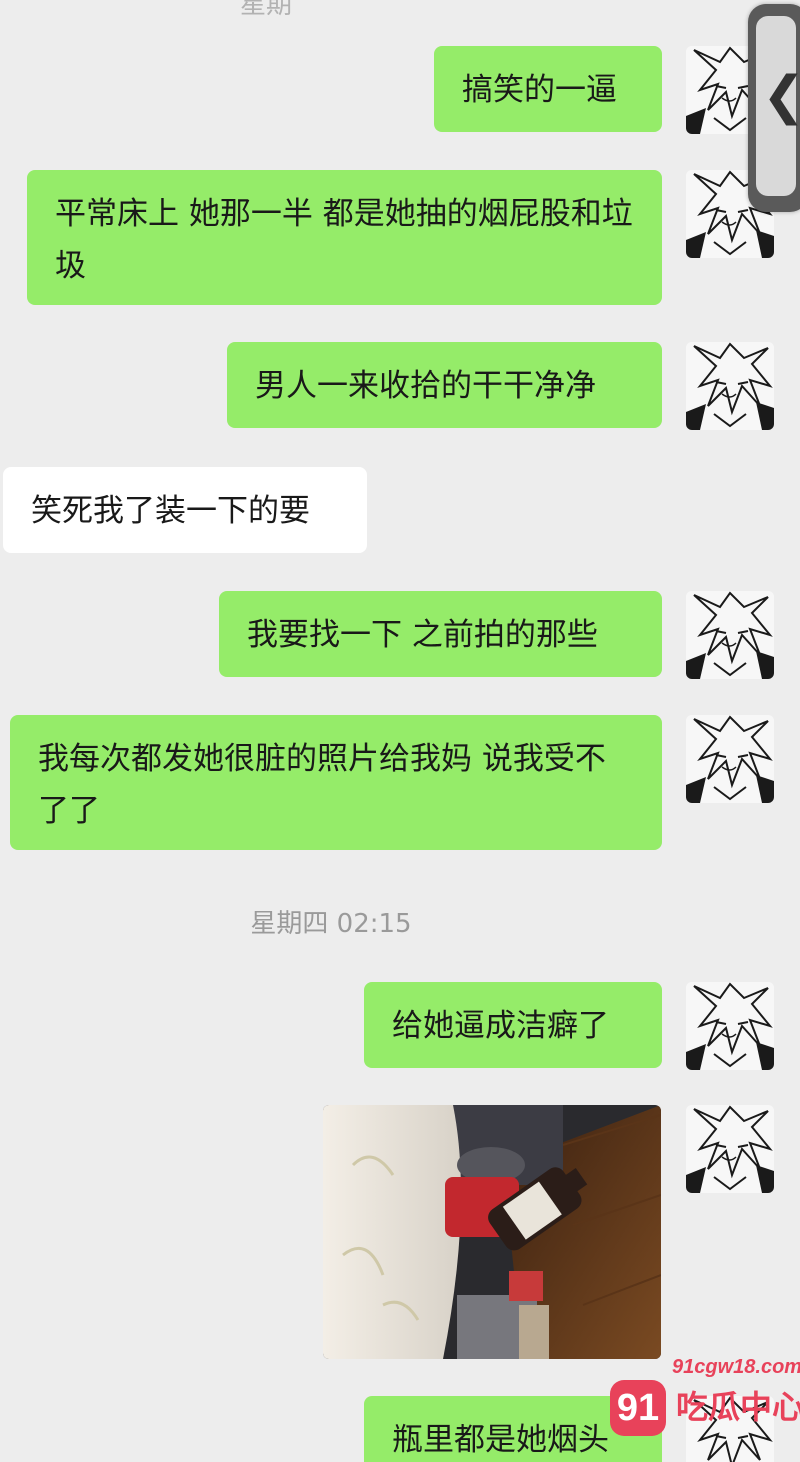  I want to click on chevron-left-icon: ❮, so click(781, 96).